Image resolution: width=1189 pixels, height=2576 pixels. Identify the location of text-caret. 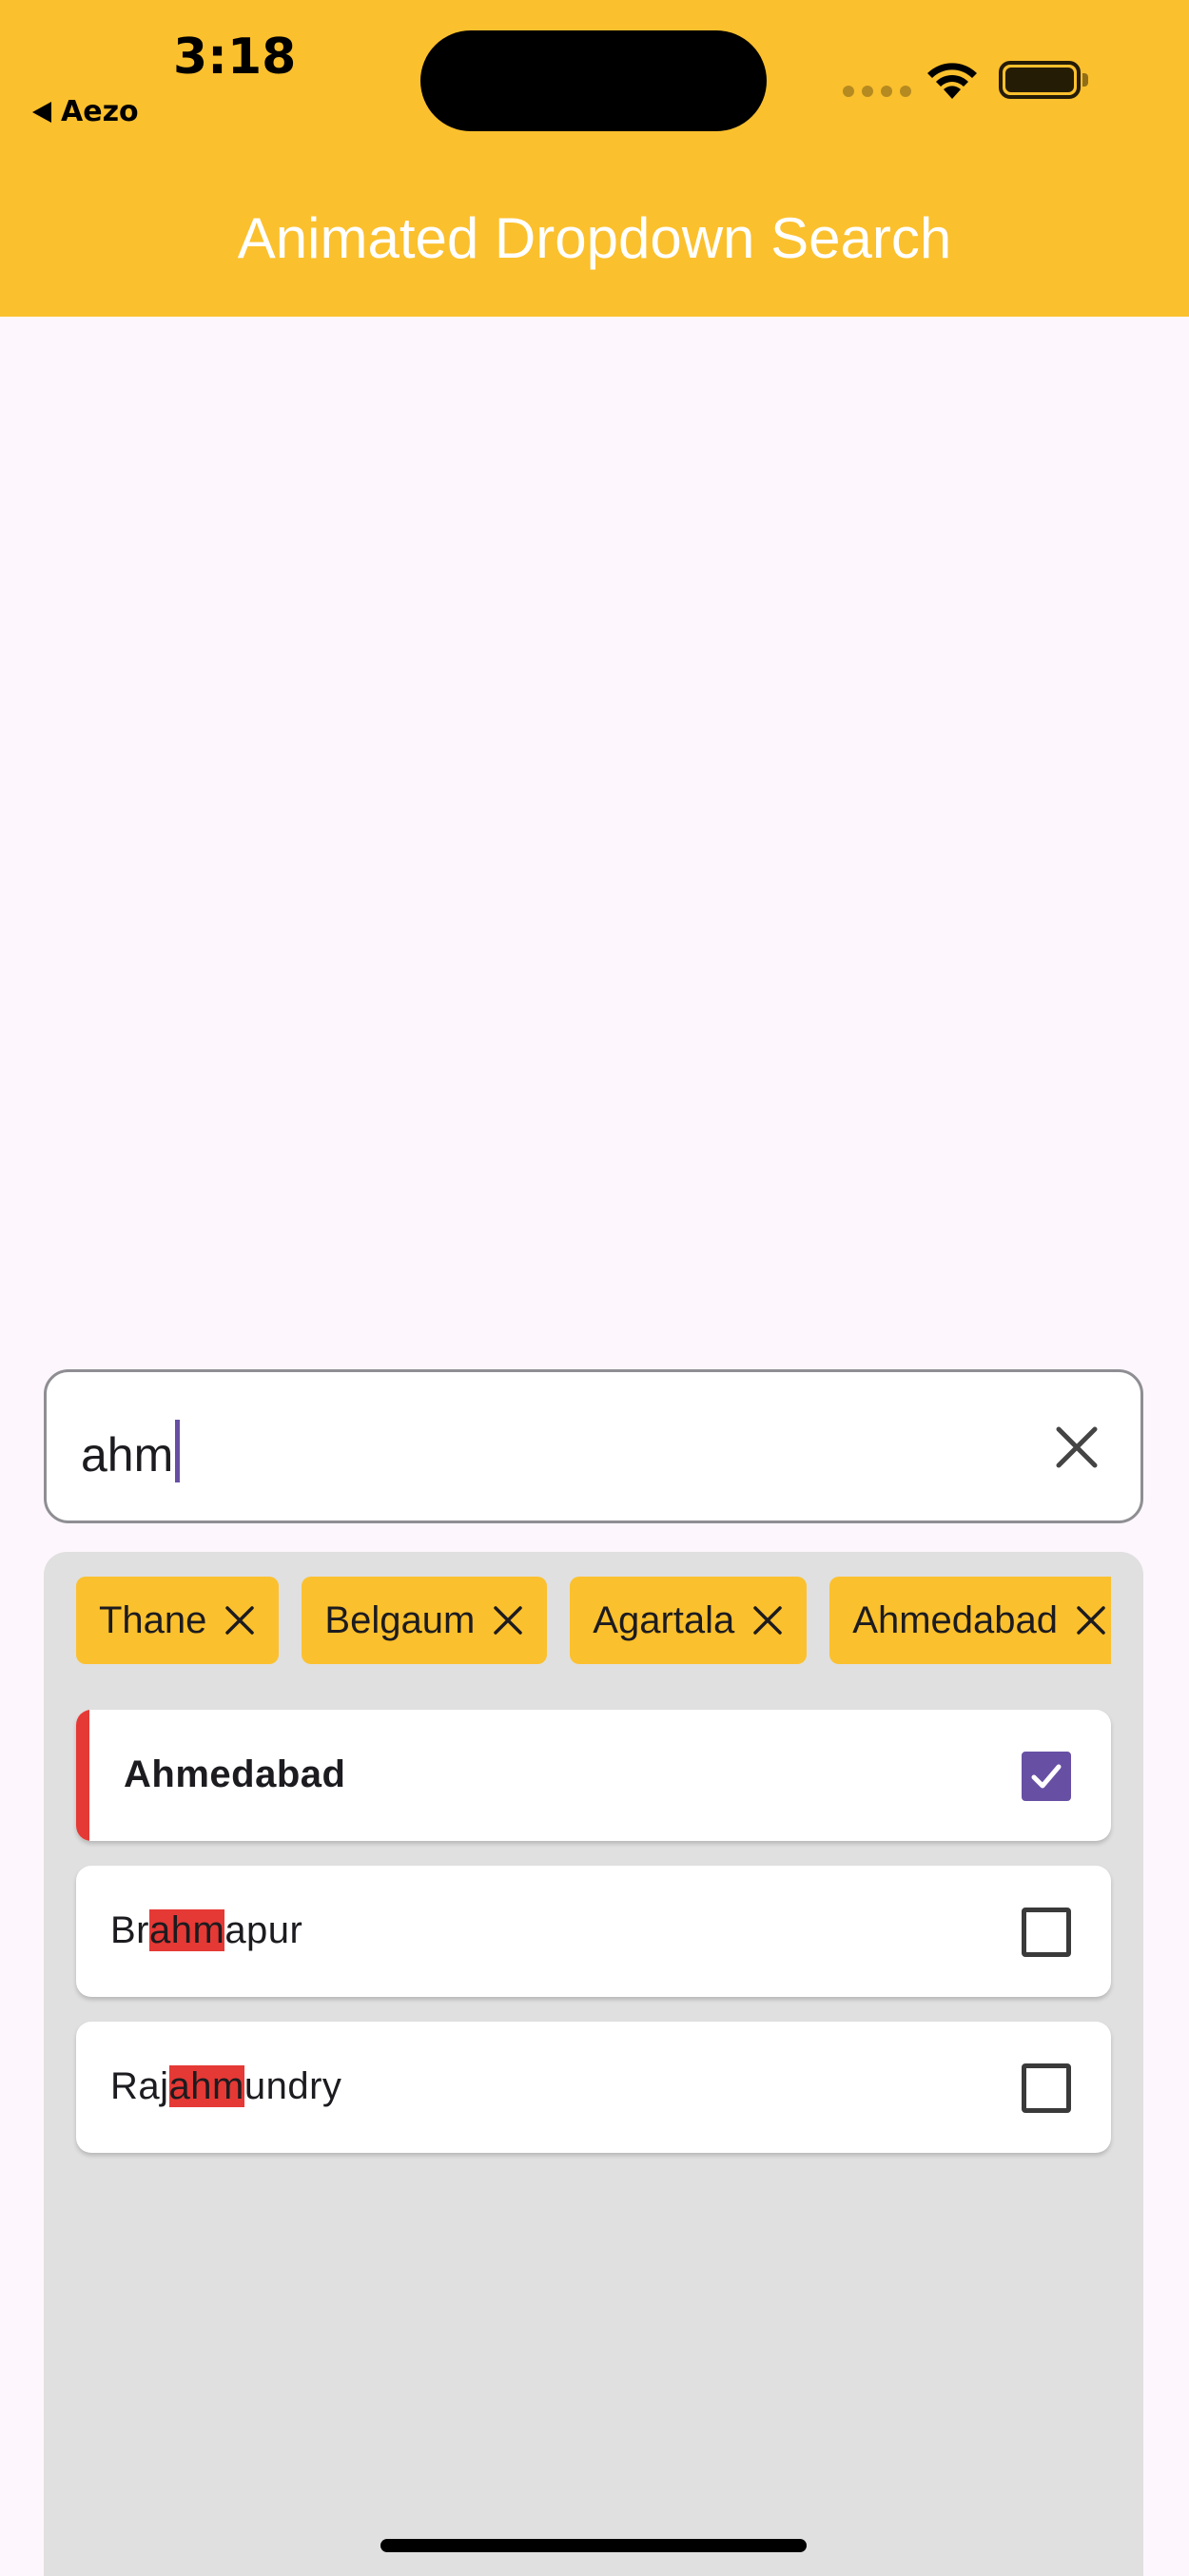
(178, 1451).